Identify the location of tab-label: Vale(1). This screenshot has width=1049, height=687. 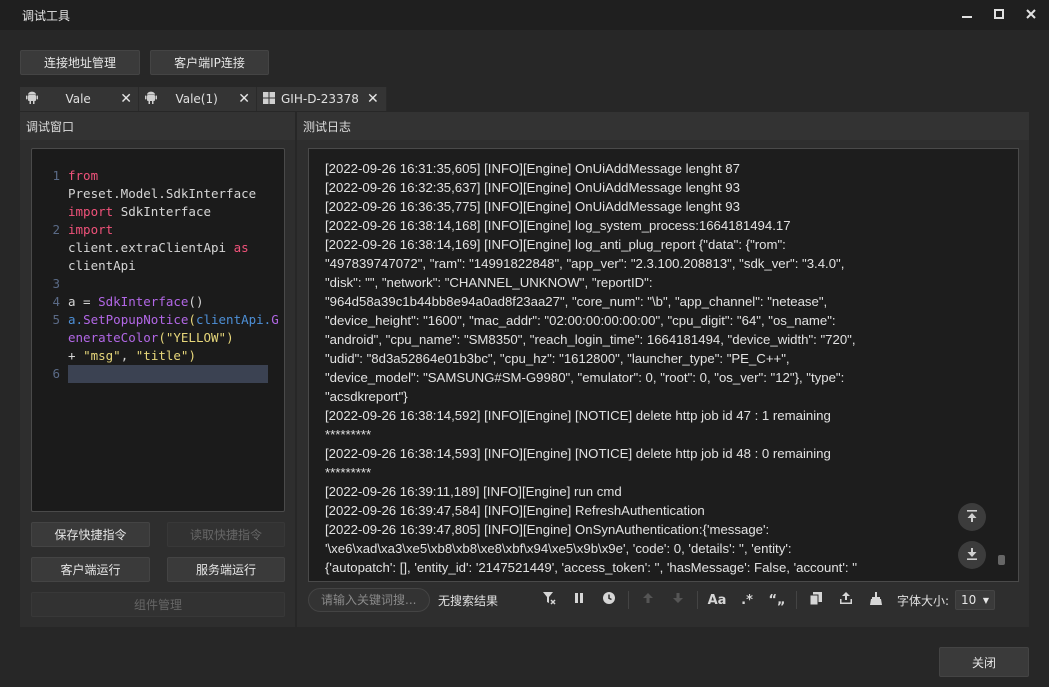
(196, 99).